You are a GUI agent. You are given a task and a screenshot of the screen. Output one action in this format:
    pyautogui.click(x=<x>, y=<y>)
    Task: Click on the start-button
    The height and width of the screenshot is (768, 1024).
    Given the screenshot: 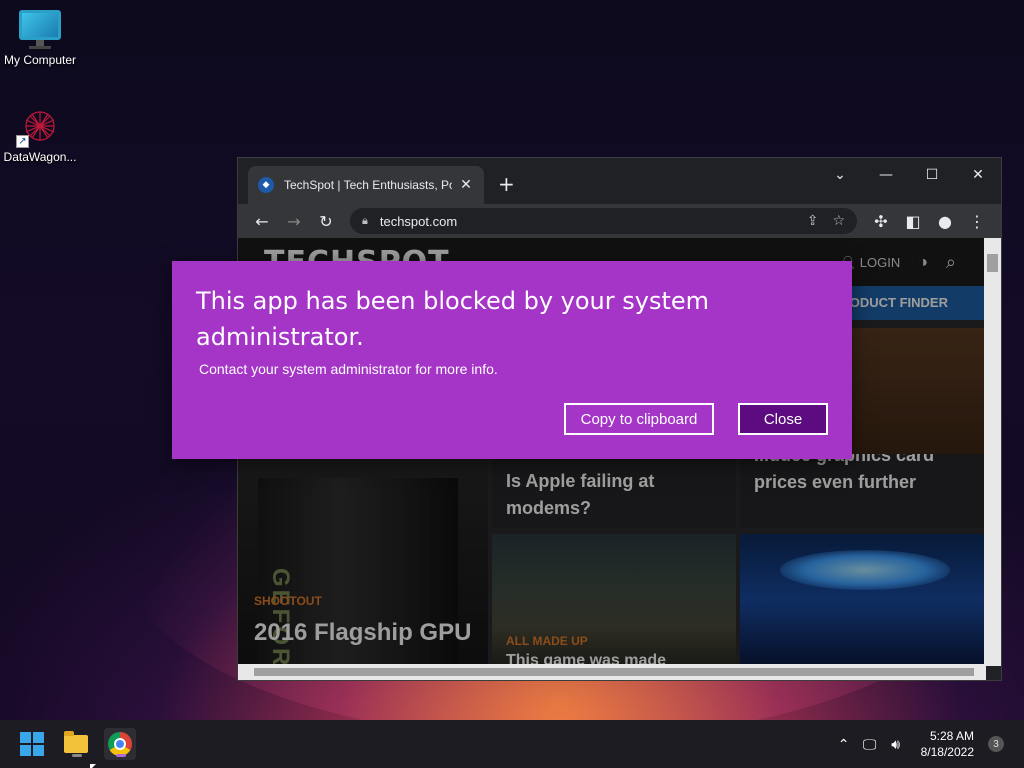 What is the action you would take?
    pyautogui.click(x=32, y=744)
    